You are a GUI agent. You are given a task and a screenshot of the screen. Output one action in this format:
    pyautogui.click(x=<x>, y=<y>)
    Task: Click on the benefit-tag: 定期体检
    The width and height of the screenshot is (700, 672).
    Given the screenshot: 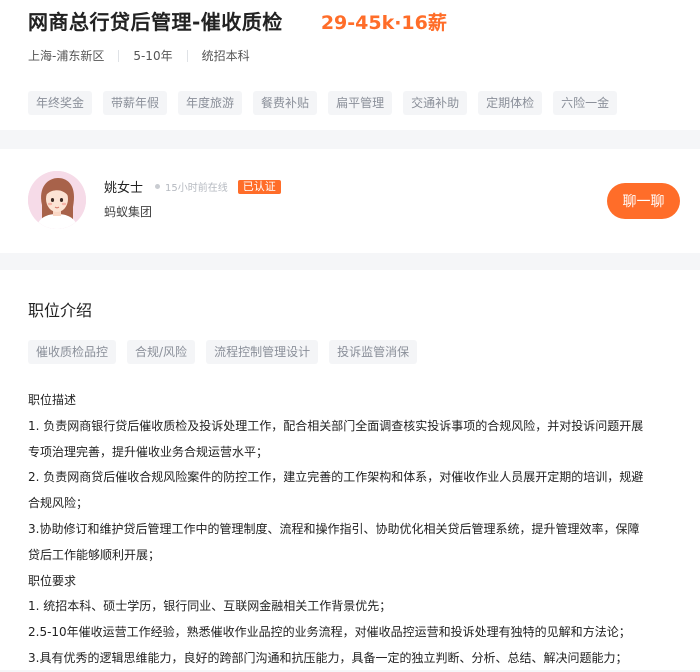 What is the action you would take?
    pyautogui.click(x=510, y=103)
    